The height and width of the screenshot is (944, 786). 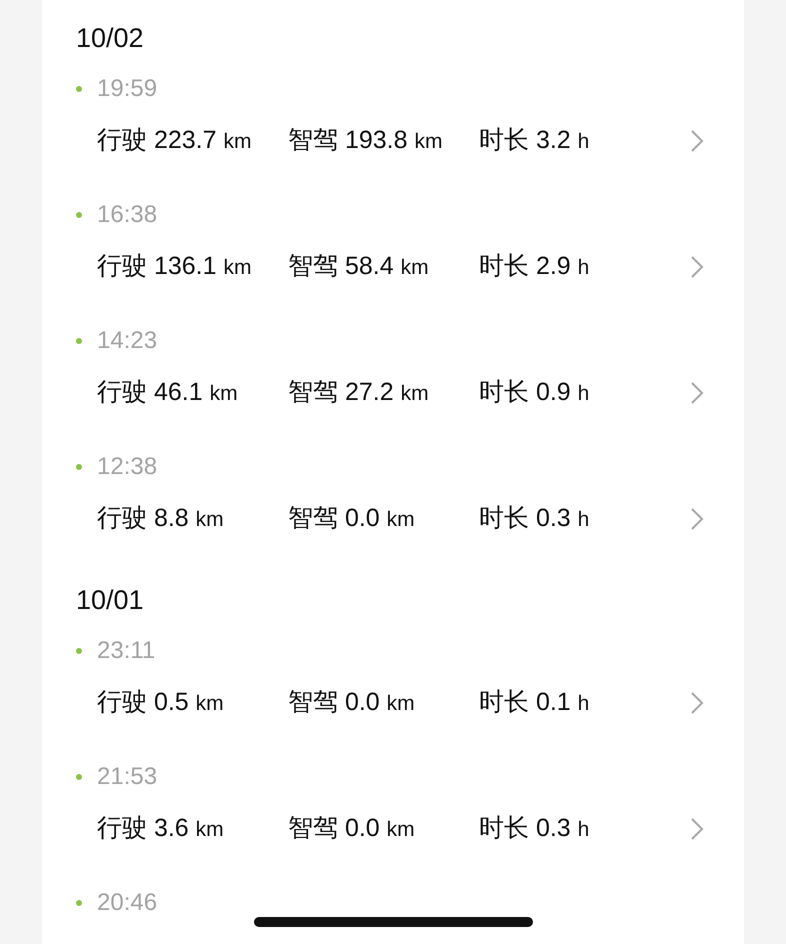 What do you see at coordinates (359, 392) in the screenshot?
I see `trip-stat: 智驾 27.2 km` at bounding box center [359, 392].